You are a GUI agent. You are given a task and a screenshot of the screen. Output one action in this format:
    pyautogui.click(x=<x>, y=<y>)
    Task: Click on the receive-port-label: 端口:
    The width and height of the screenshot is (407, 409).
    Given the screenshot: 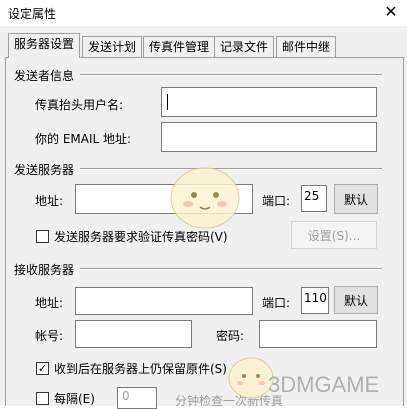 What is the action you would take?
    pyautogui.click(x=276, y=303)
    